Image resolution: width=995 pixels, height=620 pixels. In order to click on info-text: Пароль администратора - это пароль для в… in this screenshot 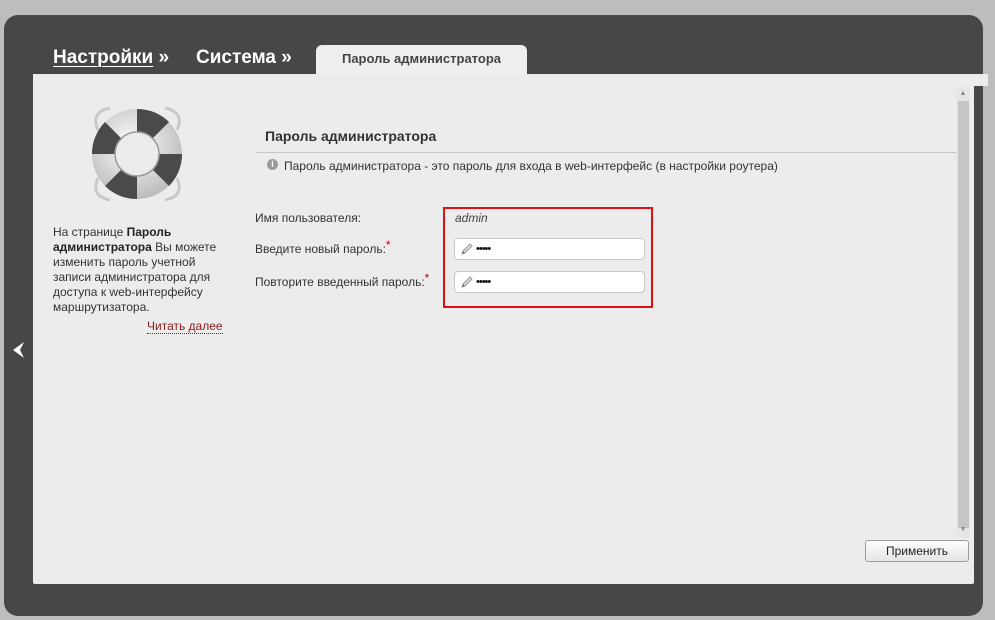, I will do `click(531, 166)`.